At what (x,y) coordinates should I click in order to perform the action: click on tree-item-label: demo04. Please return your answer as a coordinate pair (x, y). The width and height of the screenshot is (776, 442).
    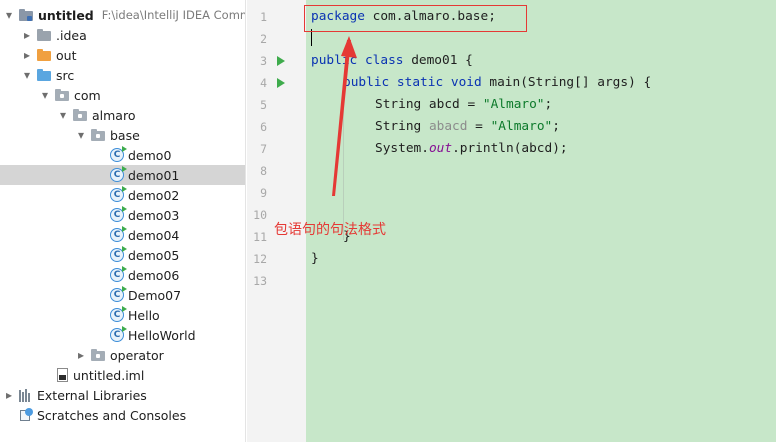
    Looking at the image, I should click on (154, 235).